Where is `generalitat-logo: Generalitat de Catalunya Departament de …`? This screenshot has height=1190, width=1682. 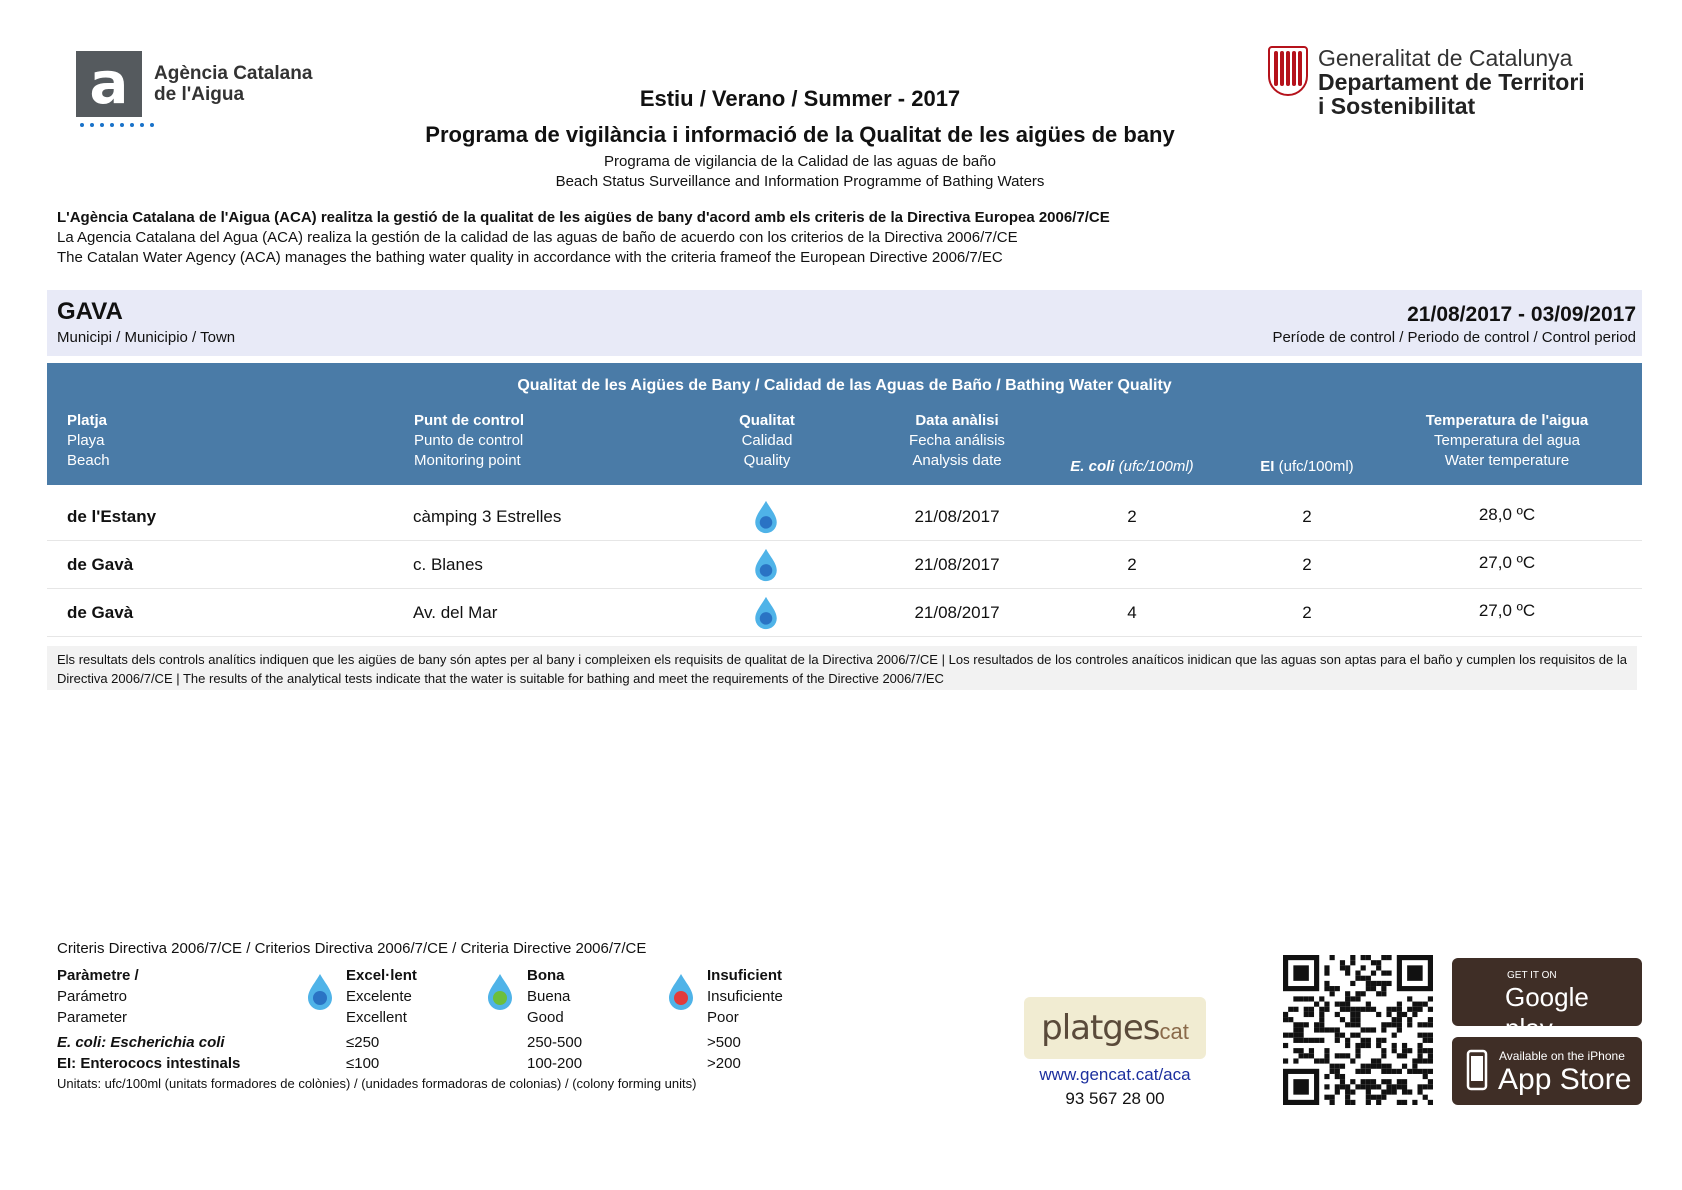 generalitat-logo: Generalitat de Catalunya Departament de … is located at coordinates (1433, 85).